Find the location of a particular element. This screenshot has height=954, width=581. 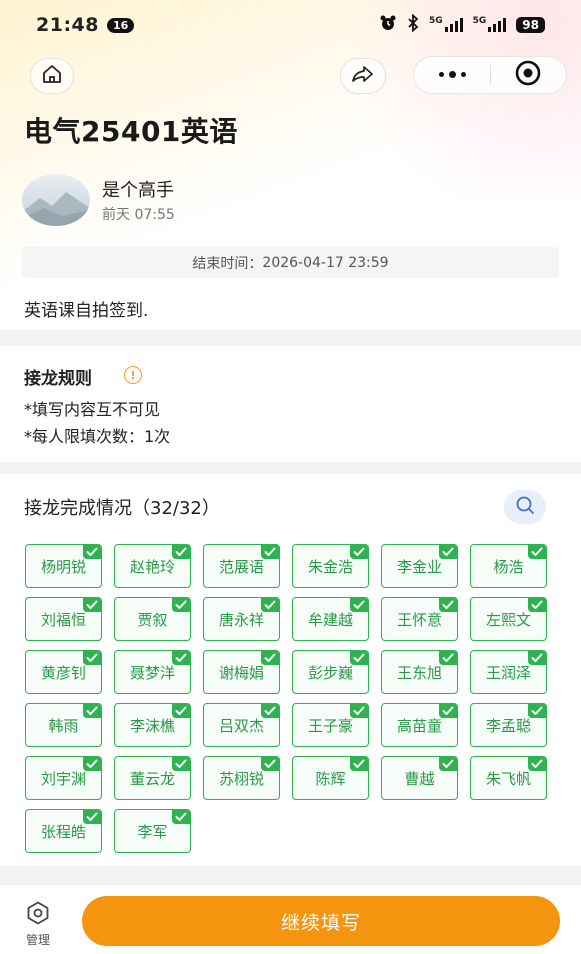

participant-name: 陈辉 is located at coordinates (330, 778).